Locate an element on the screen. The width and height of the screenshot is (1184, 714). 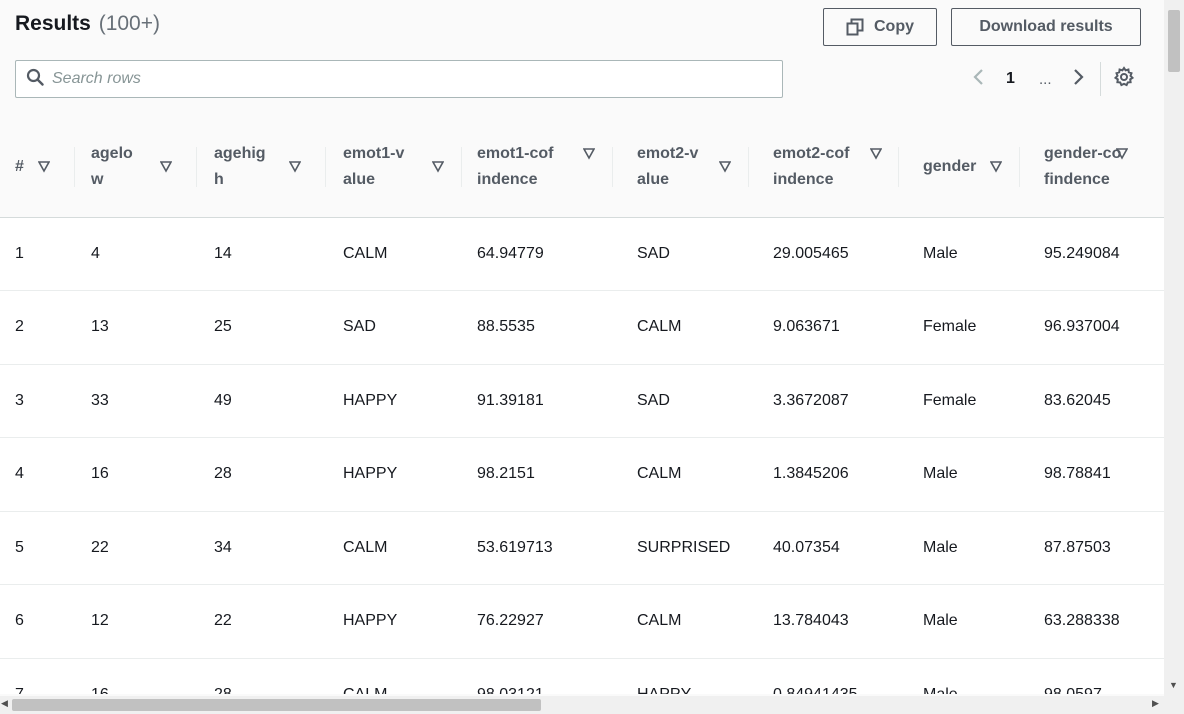
table-cell: 96.937004 is located at coordinates (1092, 327).